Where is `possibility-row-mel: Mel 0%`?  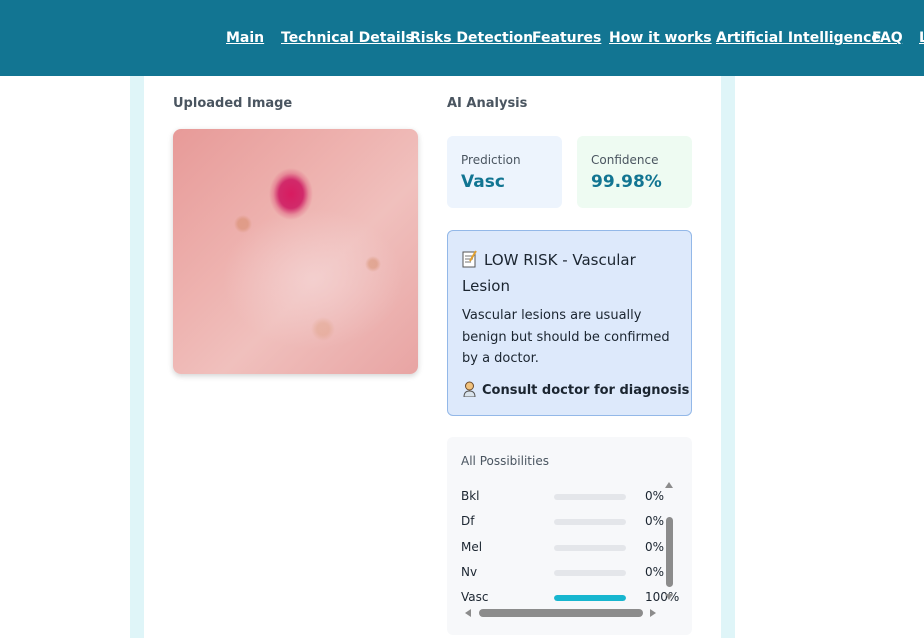
possibility-row-mel: Mel 0% is located at coordinates (563, 548).